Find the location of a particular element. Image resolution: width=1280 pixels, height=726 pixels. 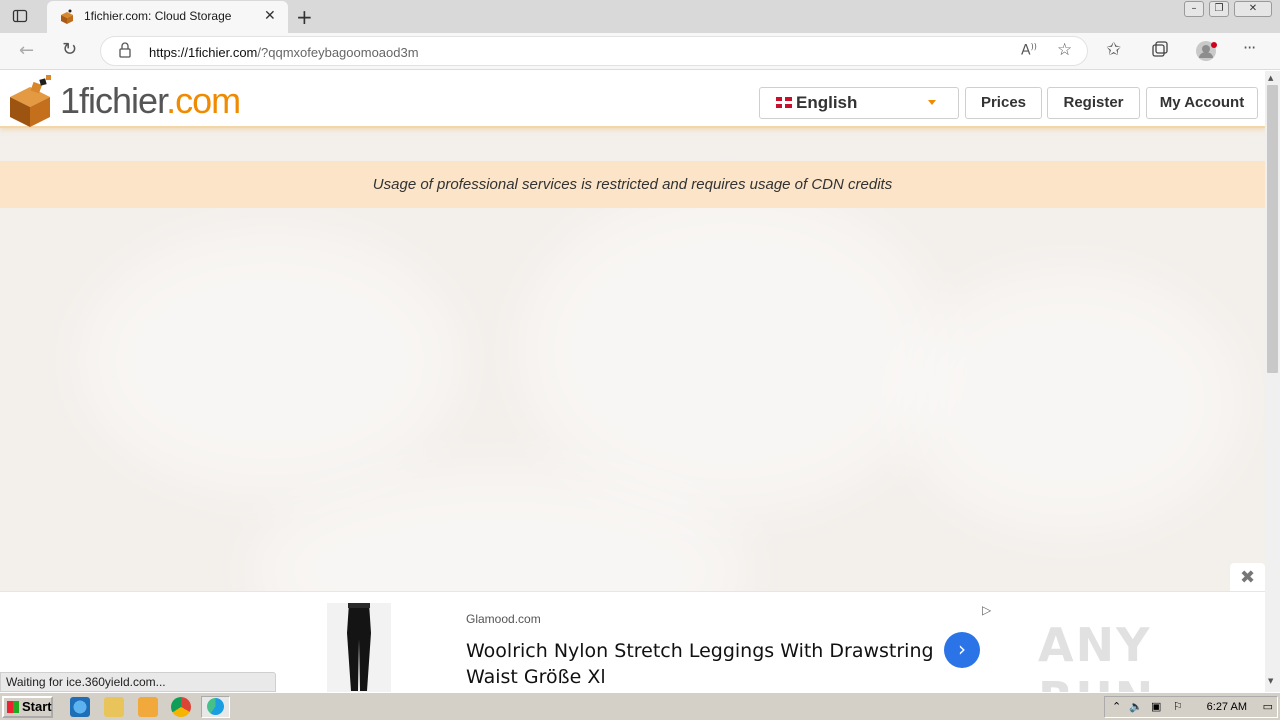

reload-icon: ↻ is located at coordinates (69, 49).